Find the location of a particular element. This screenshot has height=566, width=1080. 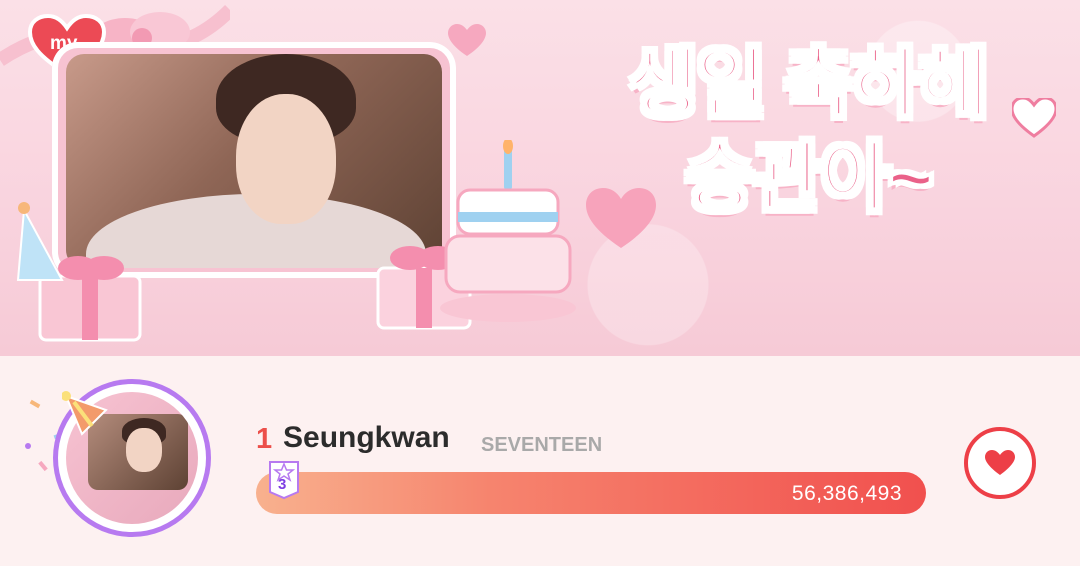

birthday-cake-icon is located at coordinates (508, 231).